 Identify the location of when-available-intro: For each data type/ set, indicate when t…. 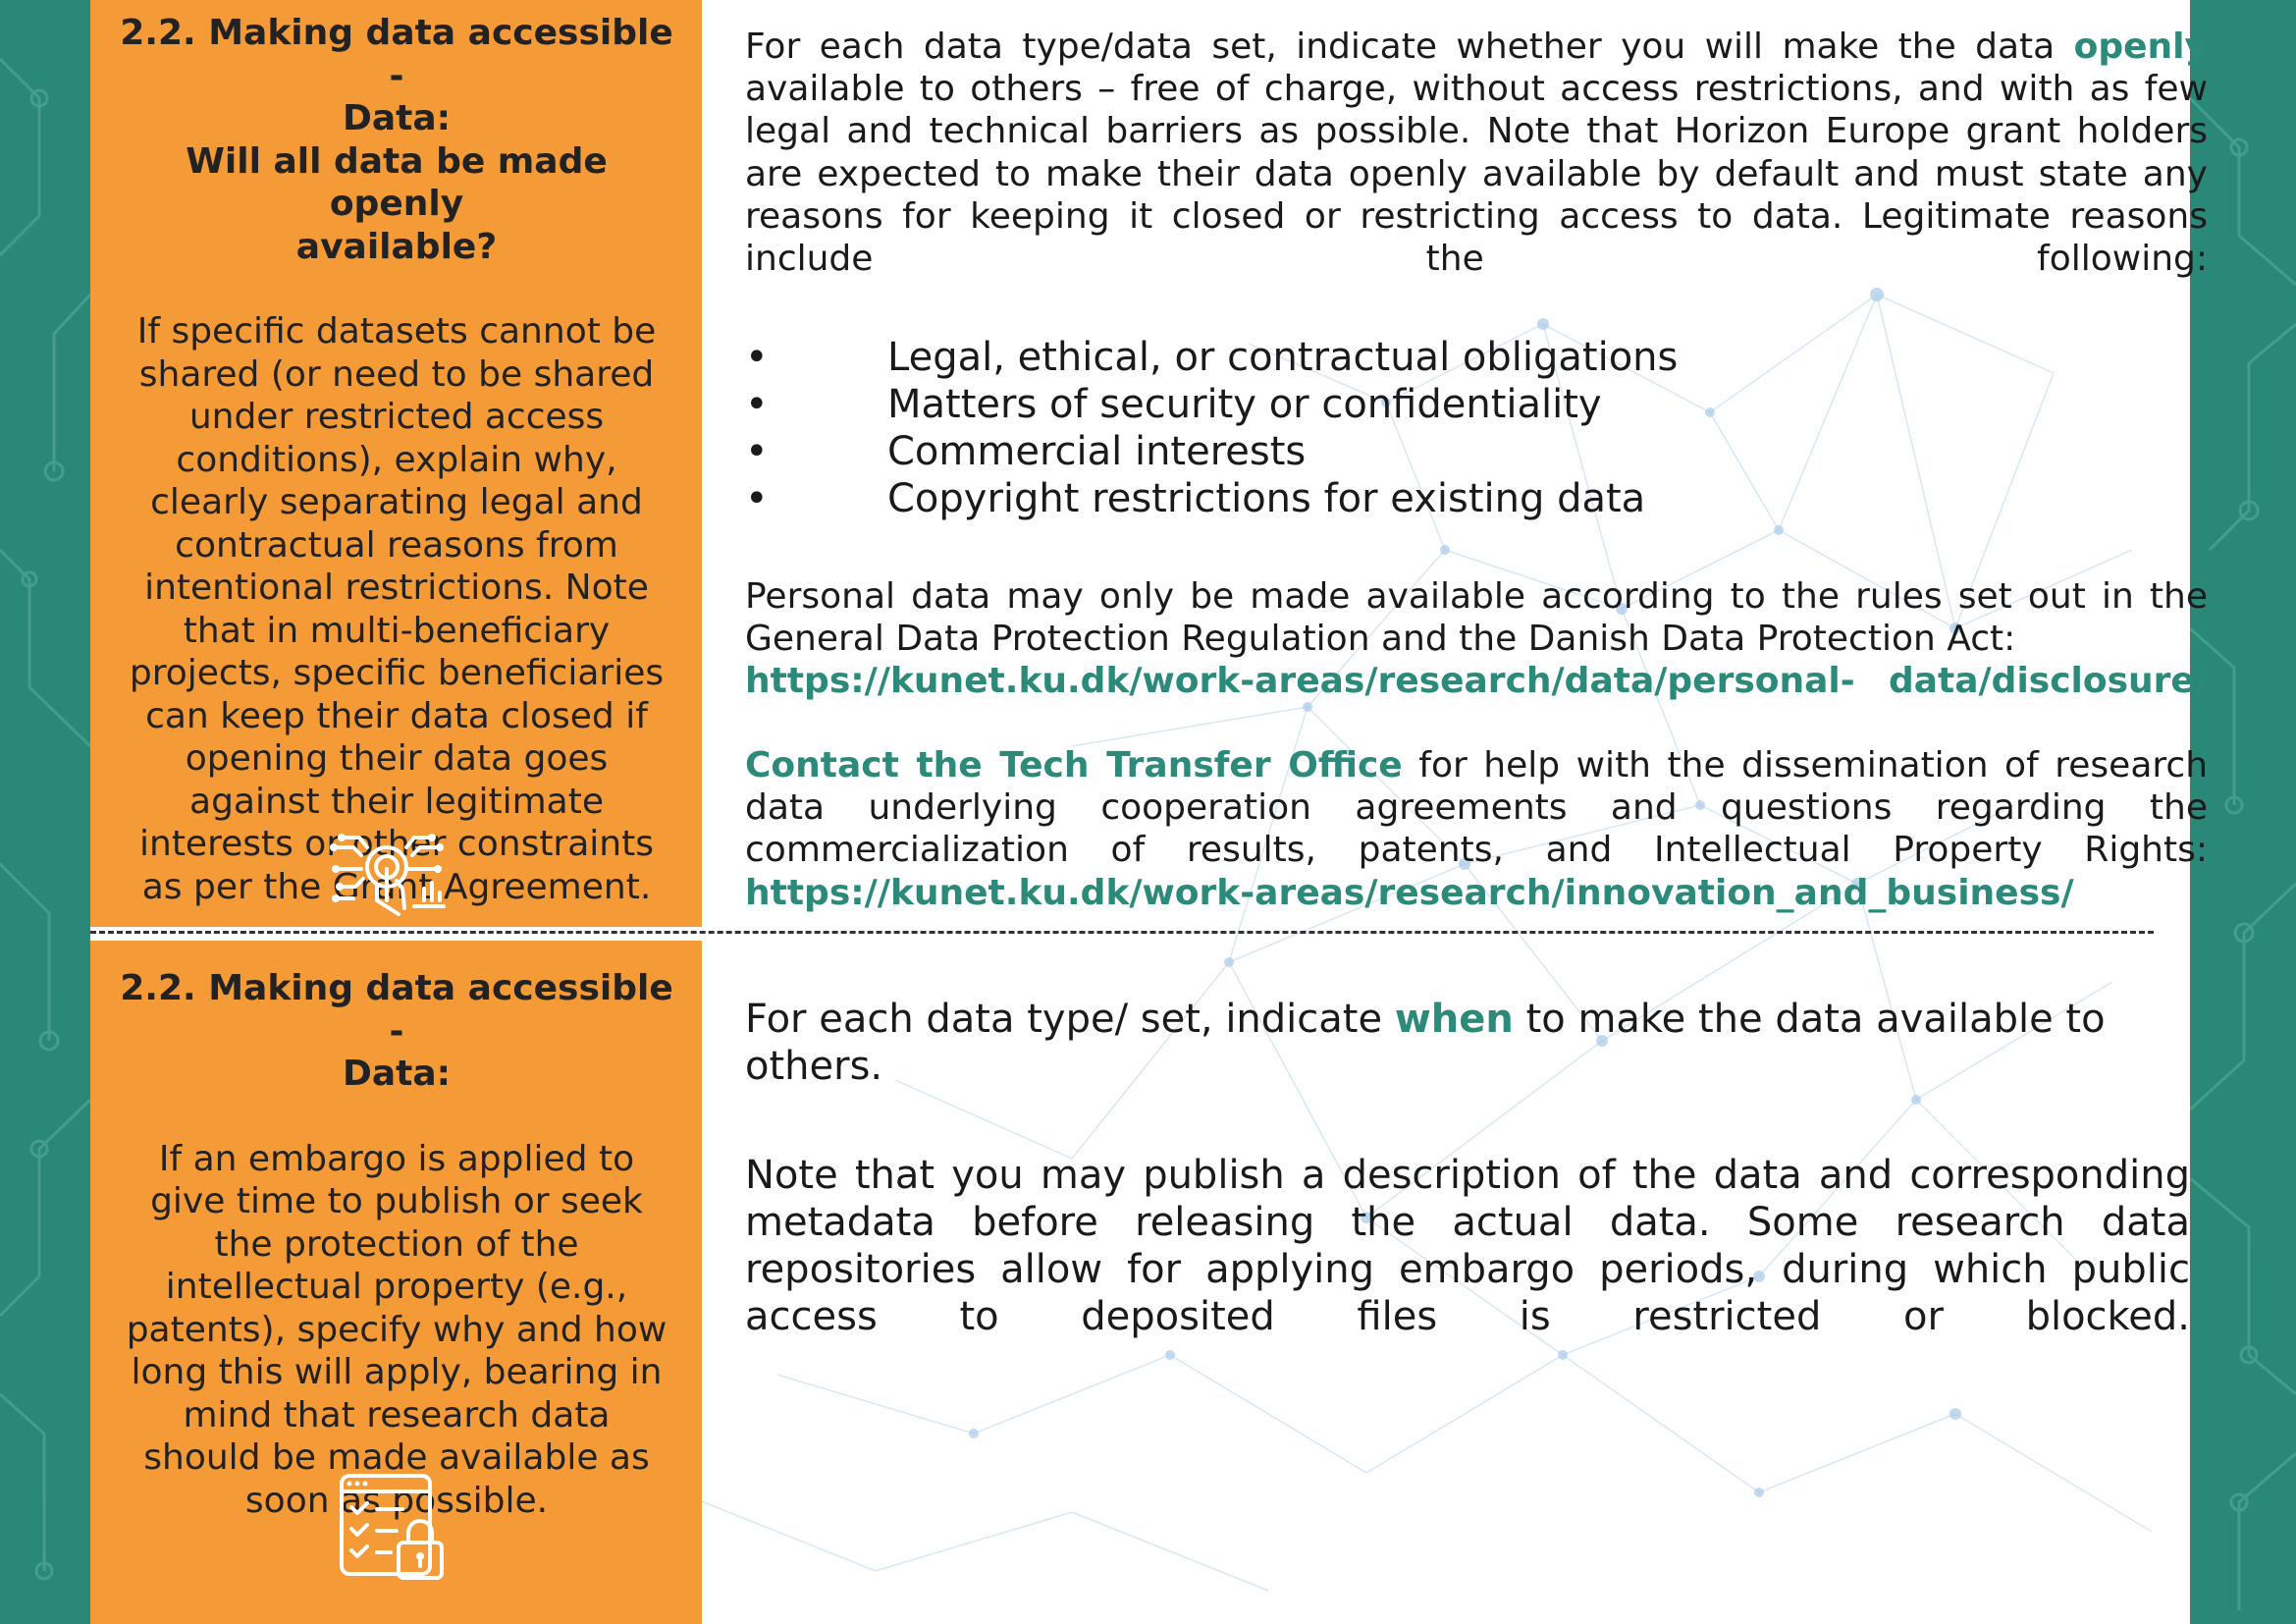
(1467, 1043).